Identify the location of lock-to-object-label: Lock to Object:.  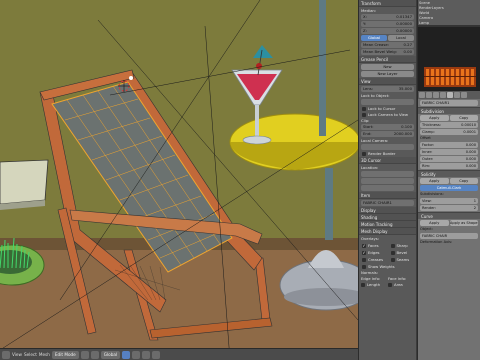
(375, 95).